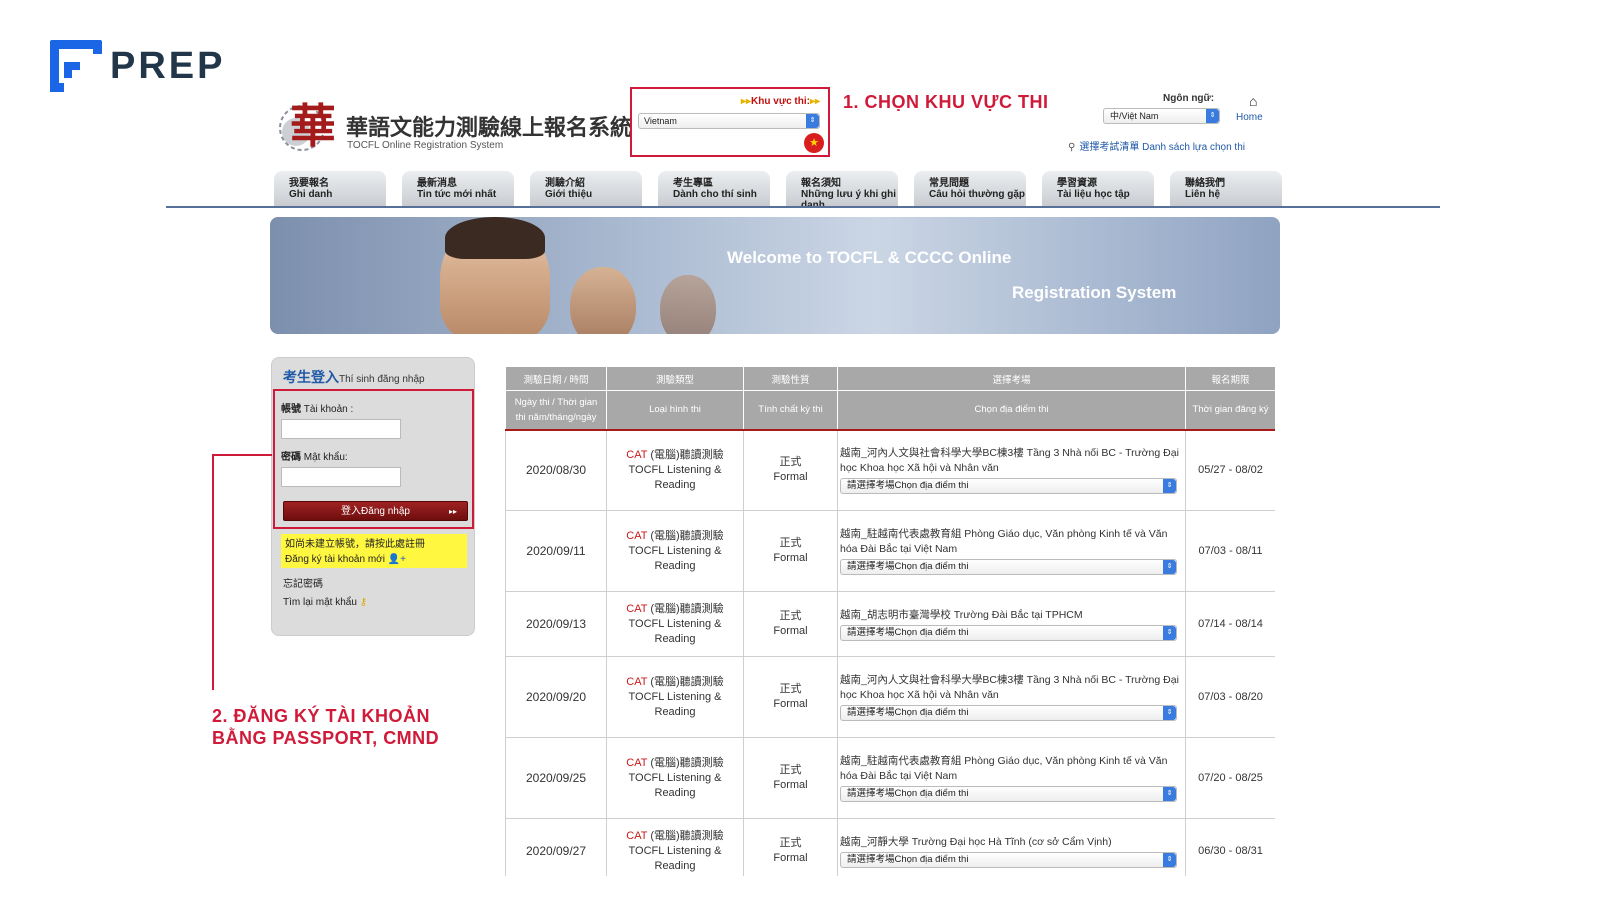 The height and width of the screenshot is (900, 1600). Describe the element at coordinates (1161, 116) in the screenshot. I see `language-select: 中/Việt Nam ⇕` at that location.